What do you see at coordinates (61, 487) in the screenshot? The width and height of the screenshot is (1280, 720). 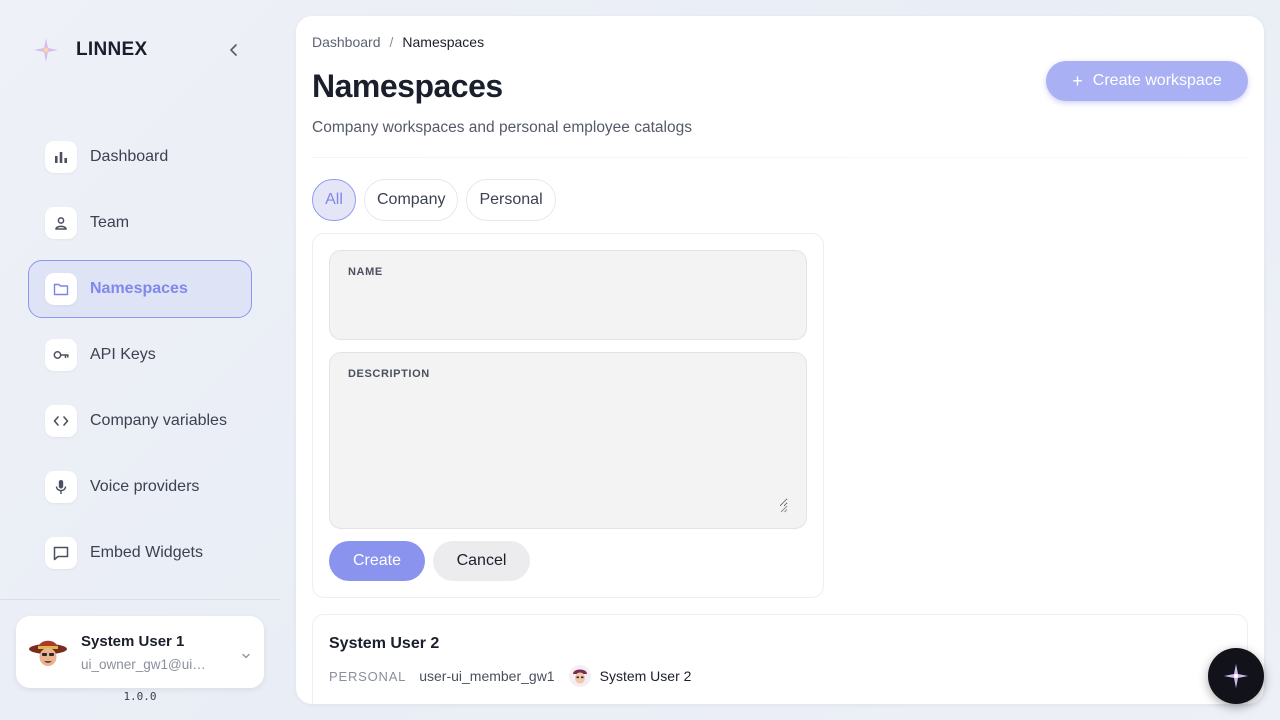 I see `microphone-icon` at bounding box center [61, 487].